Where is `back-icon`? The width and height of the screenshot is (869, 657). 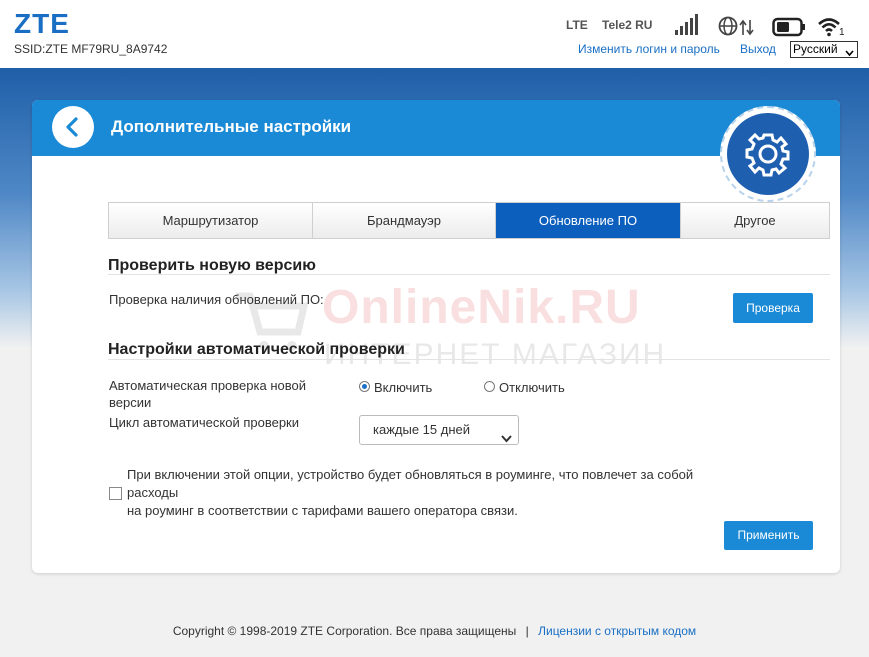
back-icon is located at coordinates (72, 127).